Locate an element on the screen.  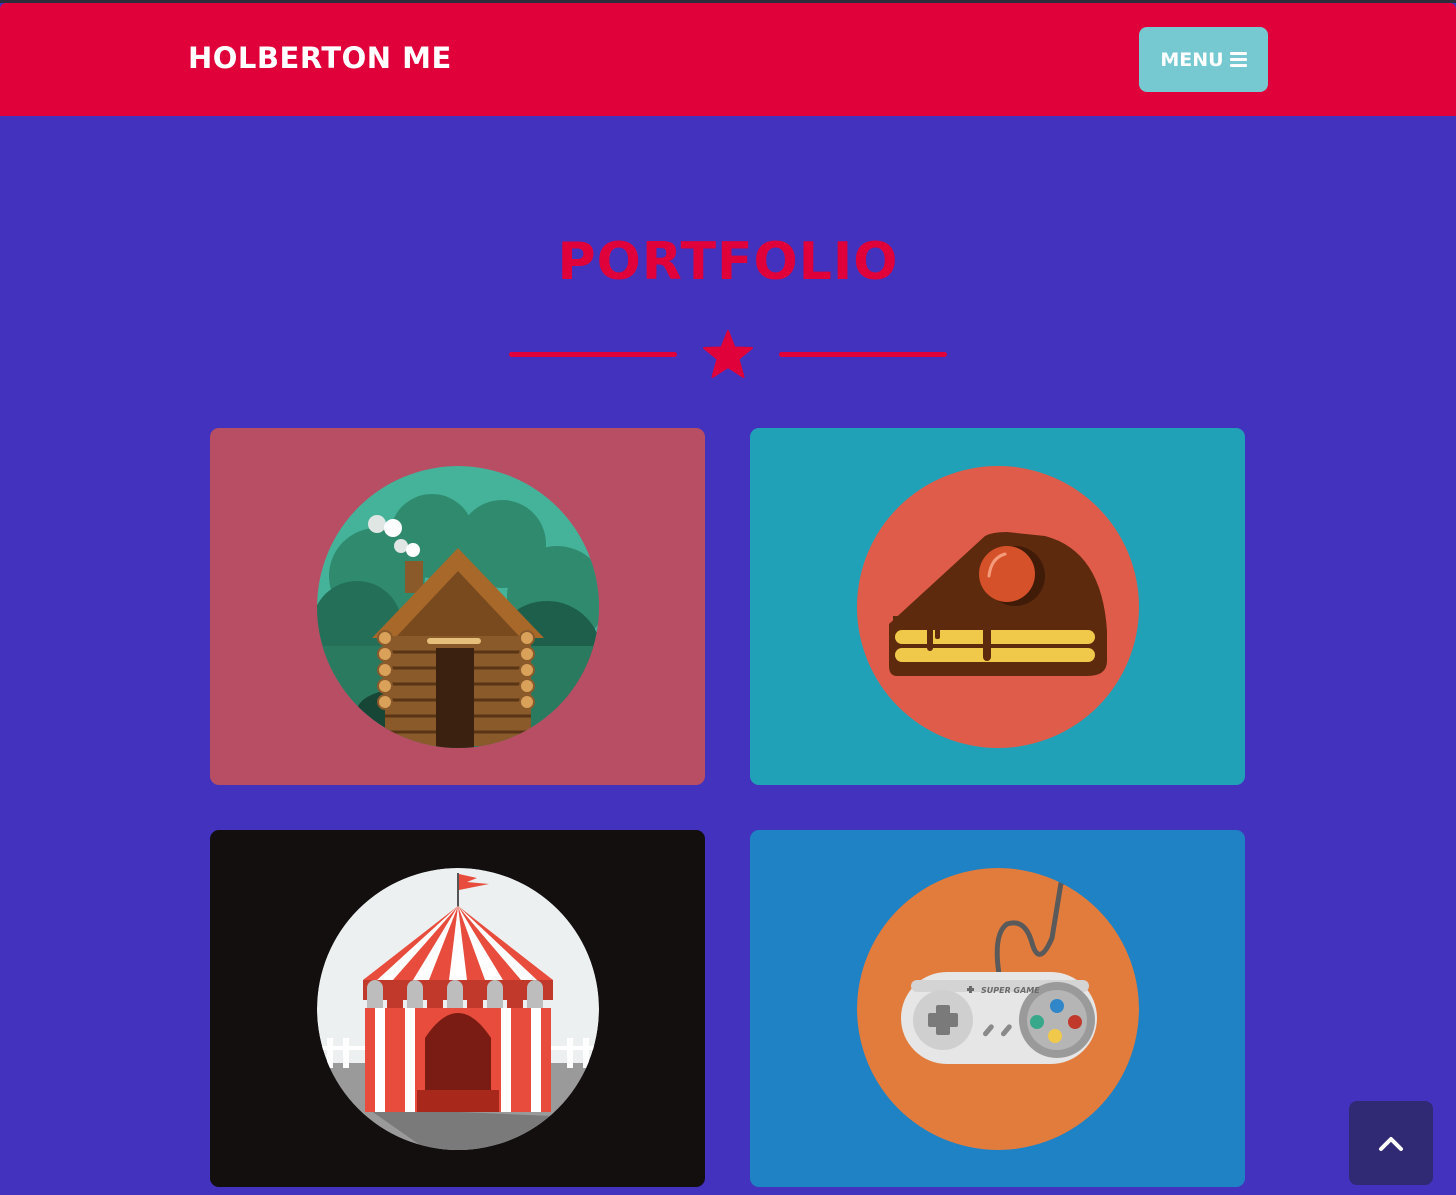
menu-button-label: MENU is located at coordinates (1192, 59).